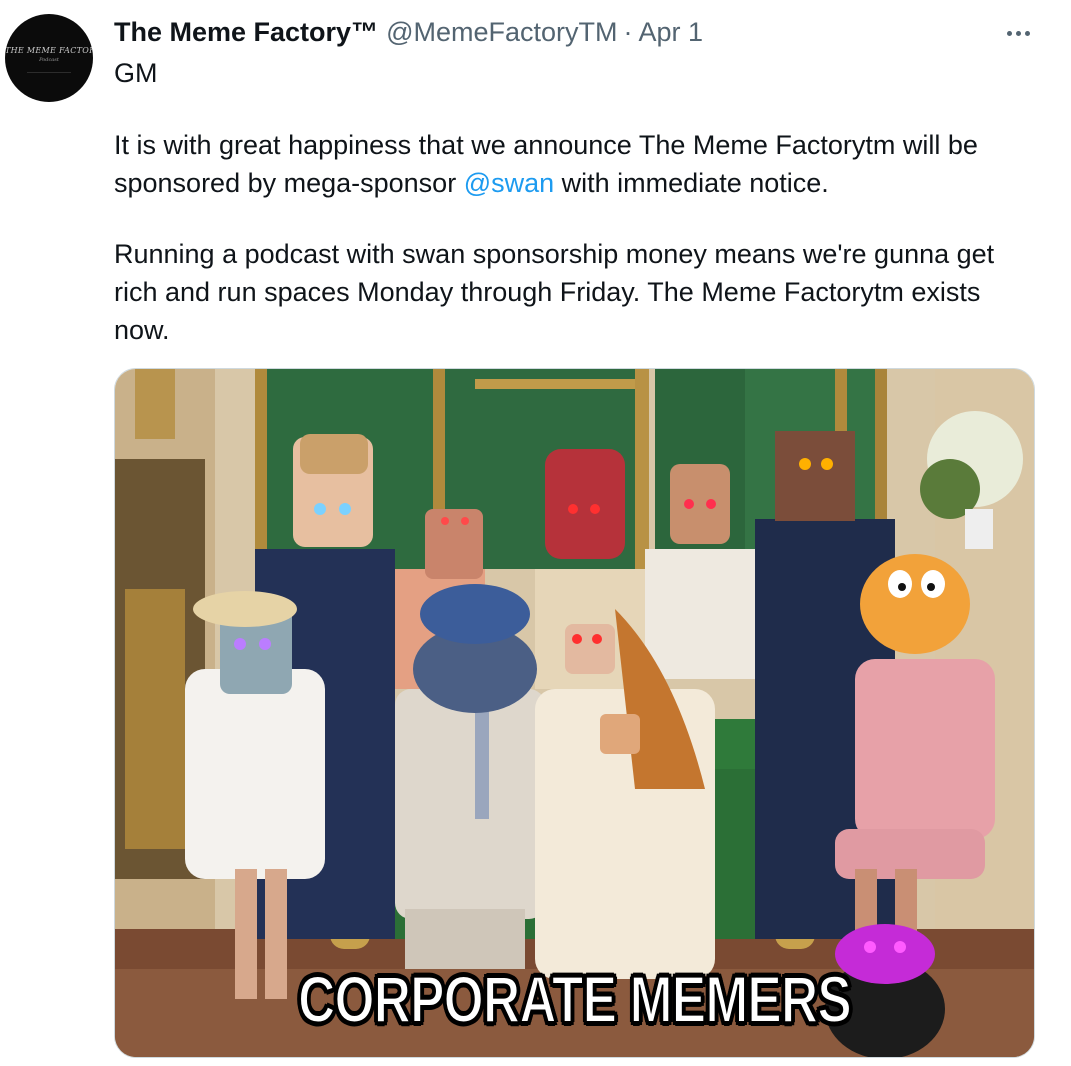 This screenshot has height=1066, width=1071. Describe the element at coordinates (501, 32) in the screenshot. I see `user-handle: @MemeFactoryTM` at that location.